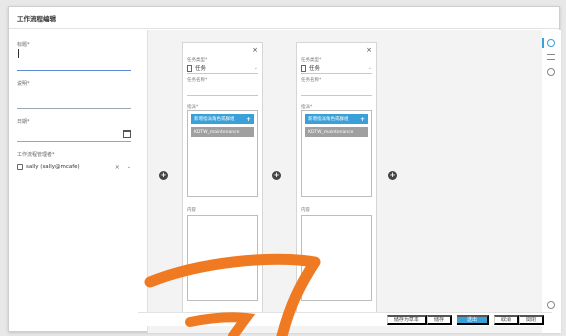  I want to click on calendar-icon, so click(127, 134).